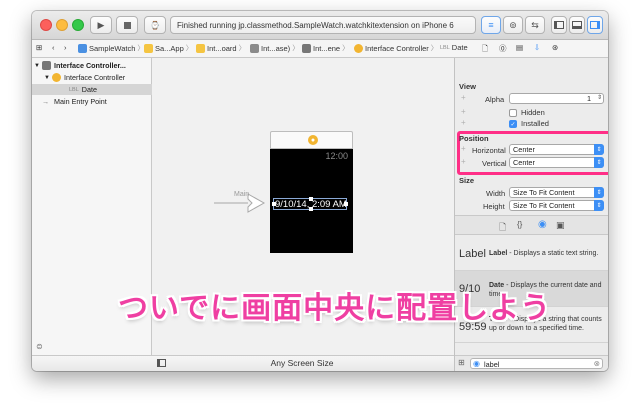  I want to click on scheme-icon: ⌚, so click(155, 25).